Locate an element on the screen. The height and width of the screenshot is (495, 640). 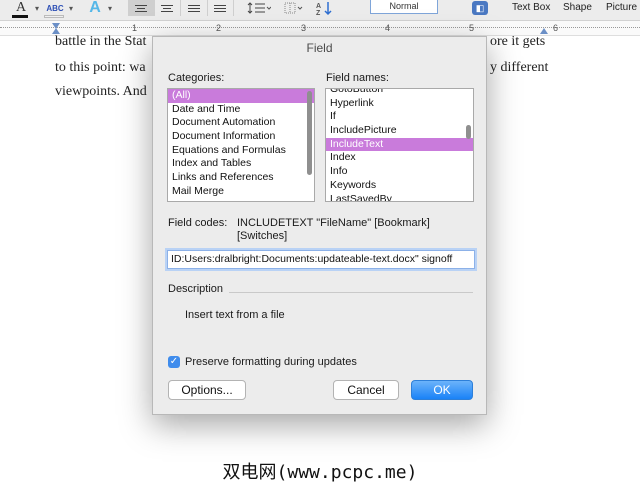
field-names-scrollbar is located at coordinates (468, 145).